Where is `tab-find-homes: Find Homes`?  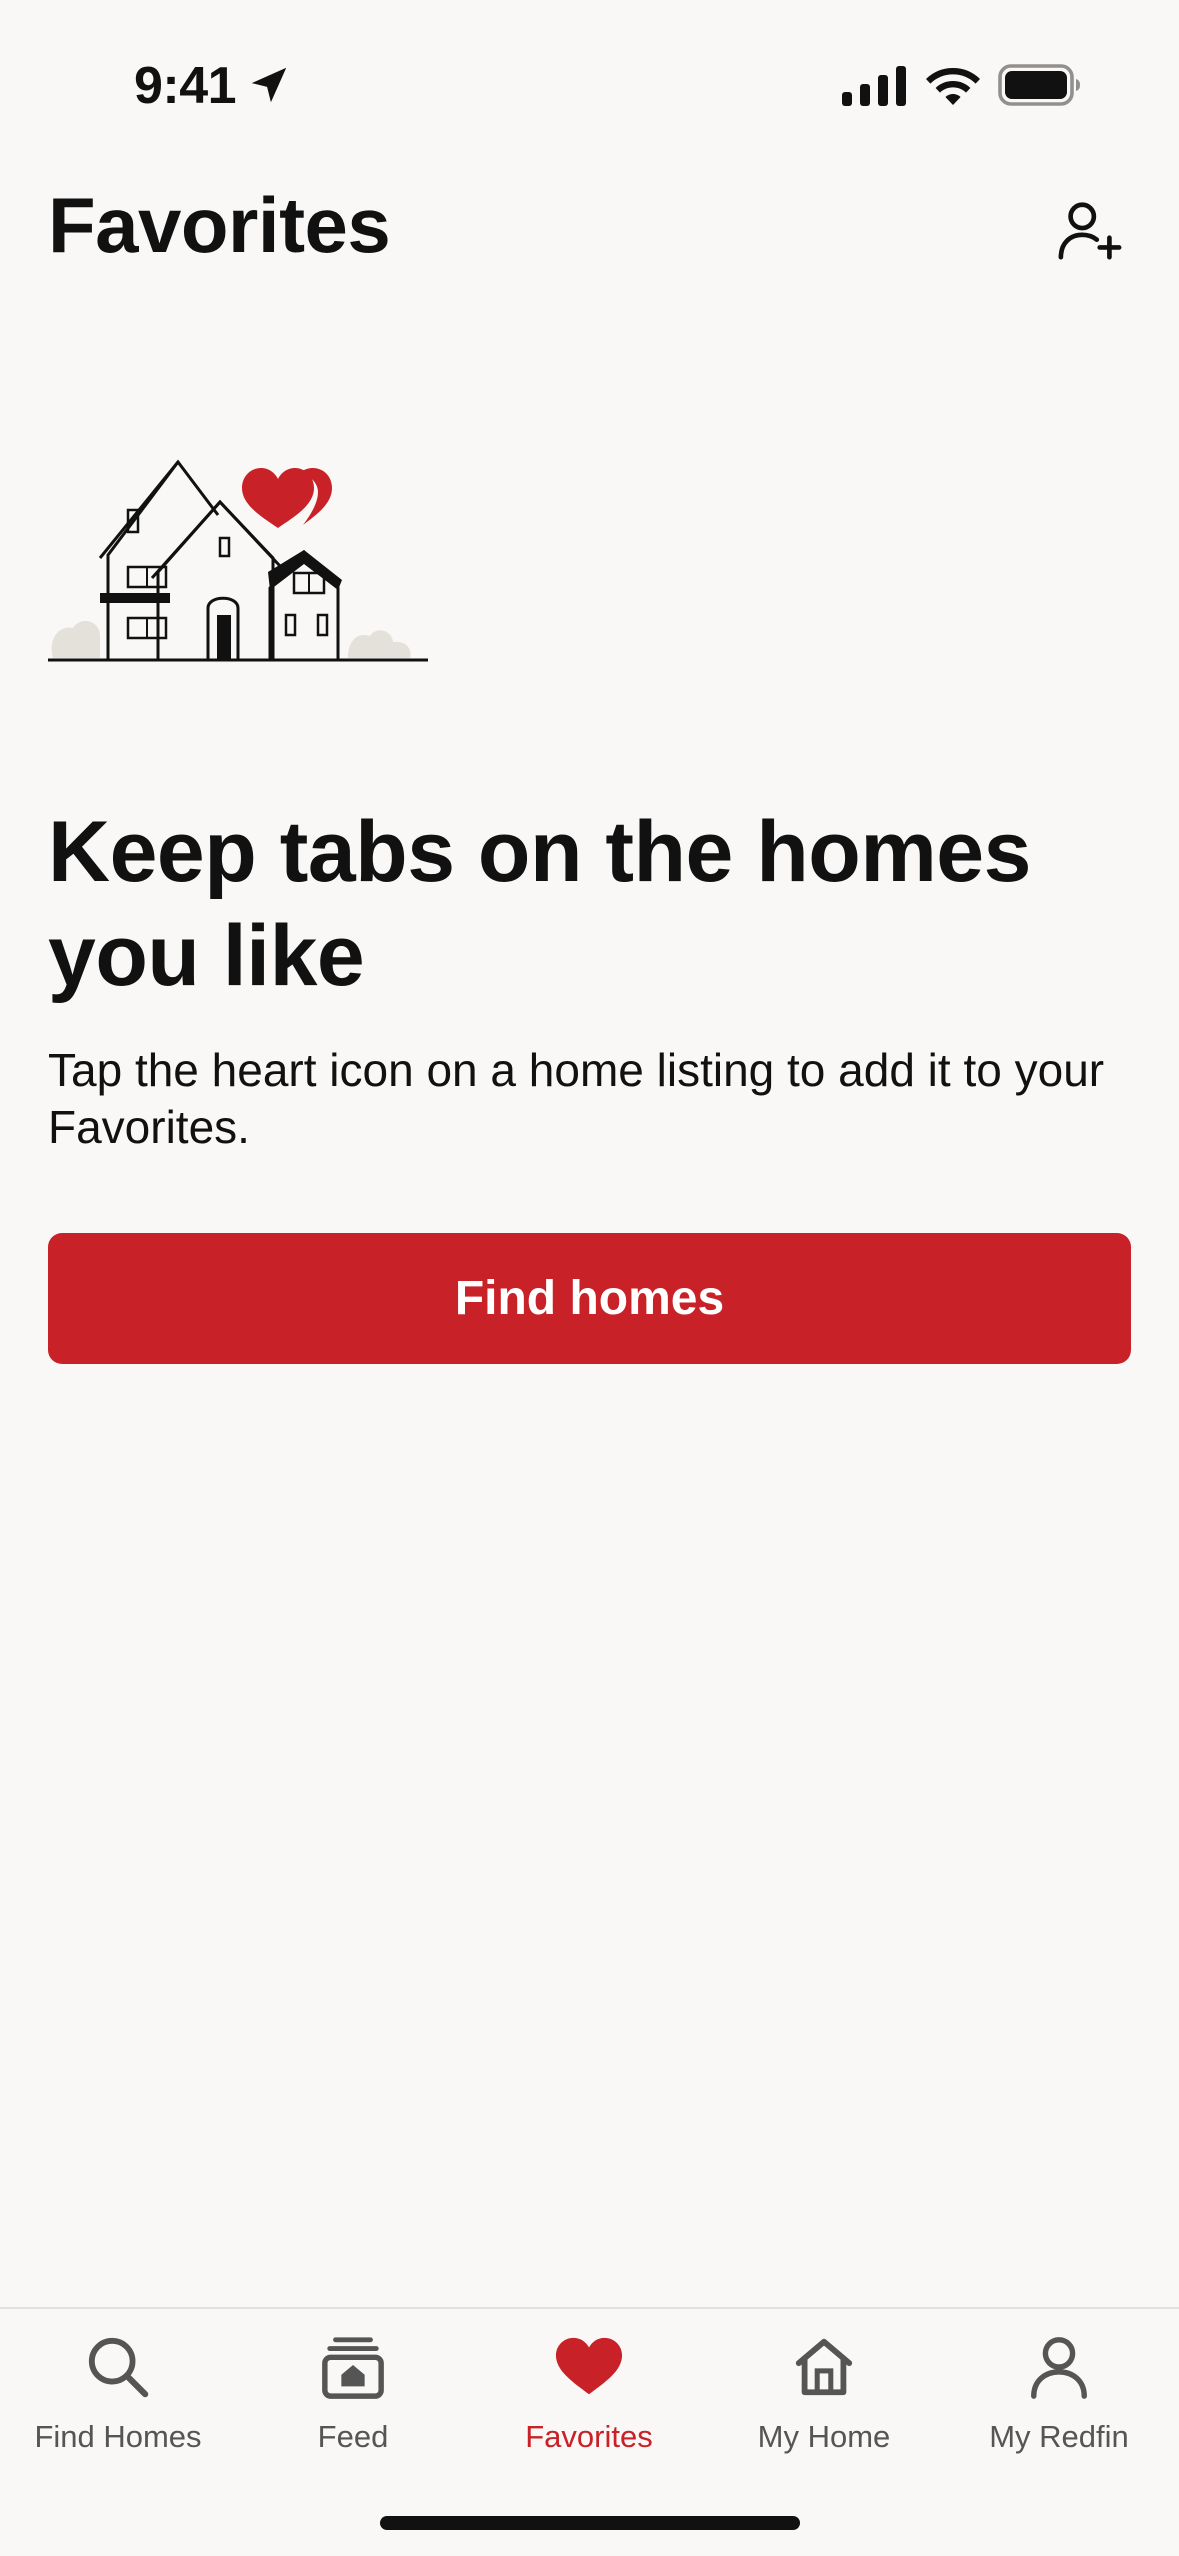
tab-find-homes: Find Homes is located at coordinates (118, 2404).